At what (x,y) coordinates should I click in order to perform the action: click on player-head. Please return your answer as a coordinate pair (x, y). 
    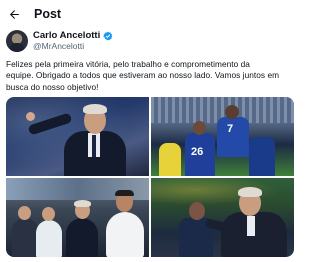
    Looking at the image, I should click on (197, 211).